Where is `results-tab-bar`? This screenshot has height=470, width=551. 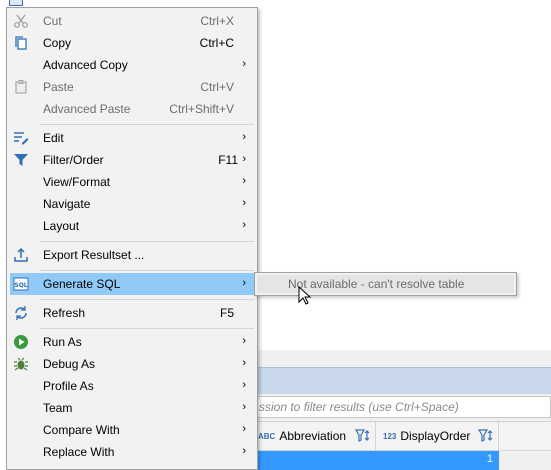 results-tab-bar is located at coordinates (403, 380).